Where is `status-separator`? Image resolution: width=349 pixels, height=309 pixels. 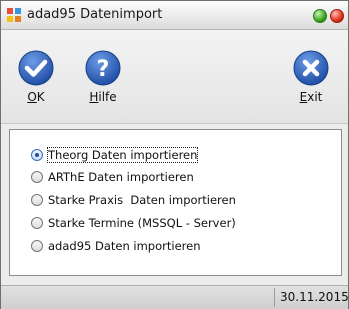
status-separator is located at coordinates (274, 297).